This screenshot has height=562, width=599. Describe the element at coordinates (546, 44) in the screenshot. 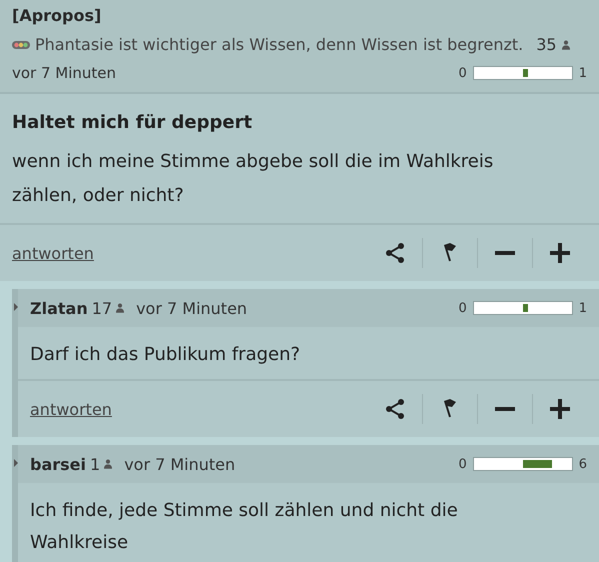

I see `user-count: 35` at that location.